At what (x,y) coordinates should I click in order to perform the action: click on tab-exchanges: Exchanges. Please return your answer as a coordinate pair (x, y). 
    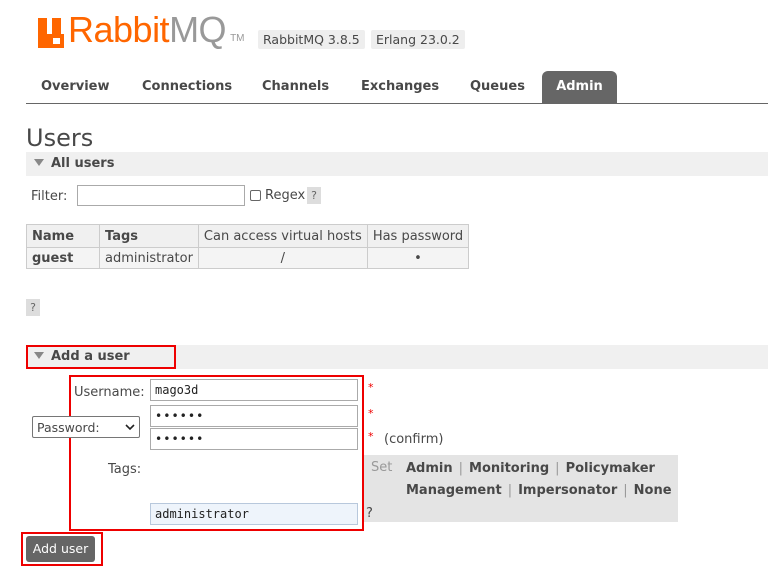
    Looking at the image, I should click on (400, 87).